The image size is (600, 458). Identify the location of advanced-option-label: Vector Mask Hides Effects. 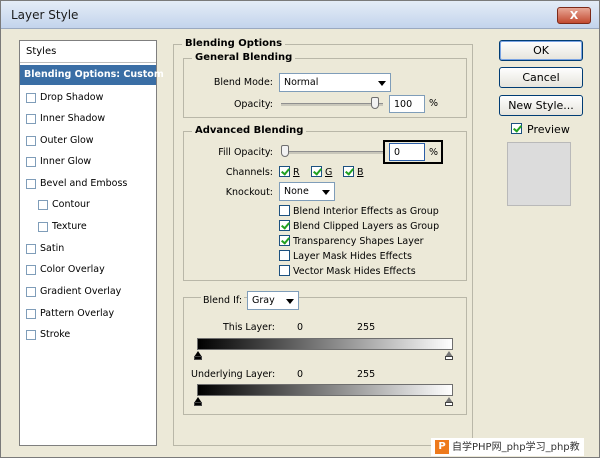
(354, 271).